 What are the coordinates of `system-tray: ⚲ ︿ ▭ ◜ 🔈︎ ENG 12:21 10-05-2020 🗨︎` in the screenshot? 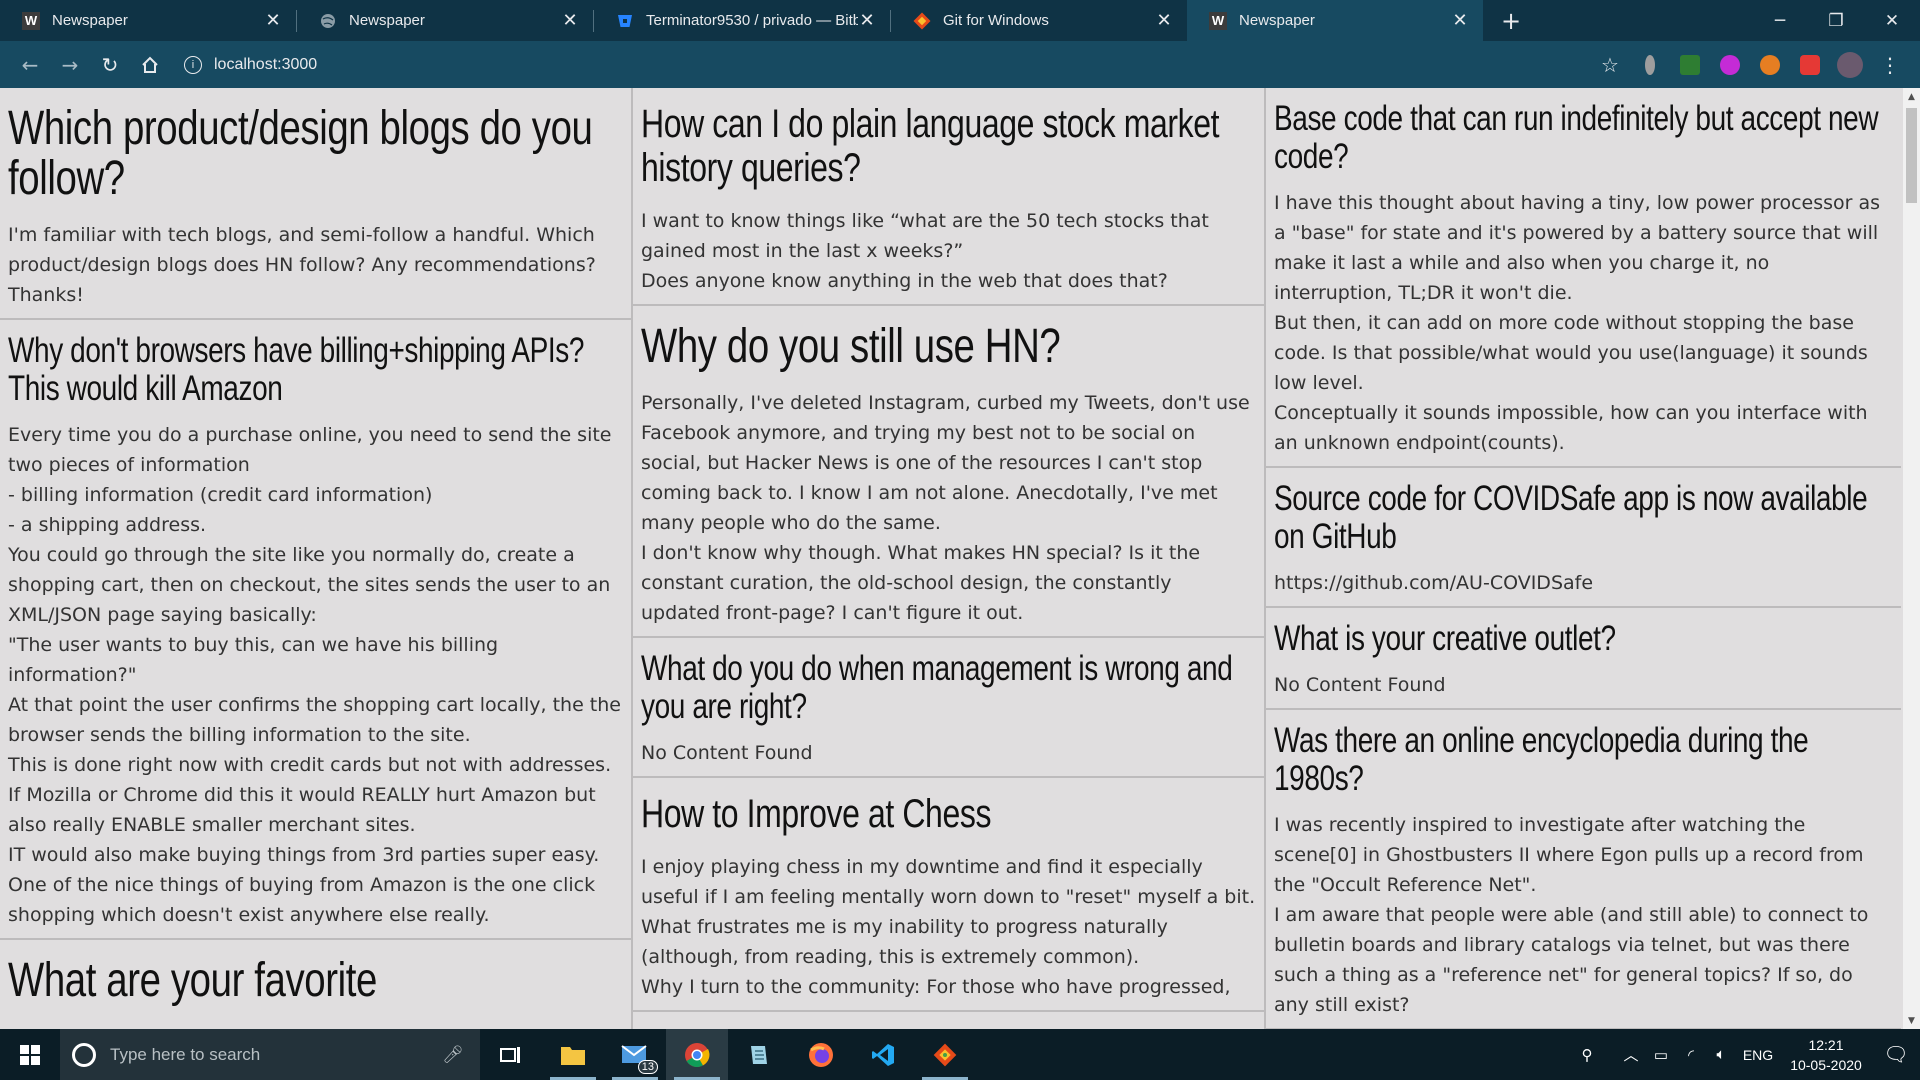 It's located at (1746, 1055).